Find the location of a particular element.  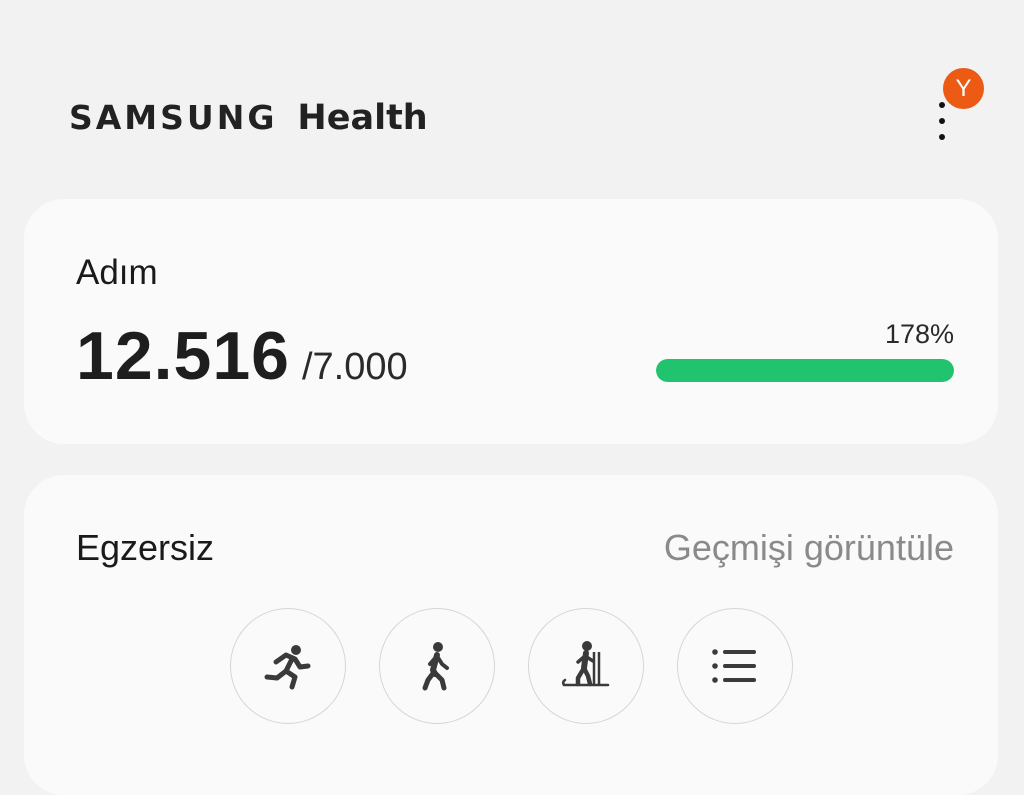

steps-progress-bar is located at coordinates (805, 370).